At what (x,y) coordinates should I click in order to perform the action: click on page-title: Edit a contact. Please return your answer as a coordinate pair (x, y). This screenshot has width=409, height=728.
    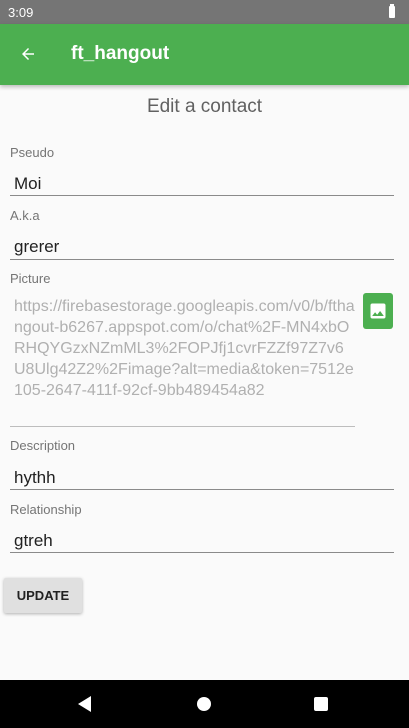
    Looking at the image, I should click on (204, 106).